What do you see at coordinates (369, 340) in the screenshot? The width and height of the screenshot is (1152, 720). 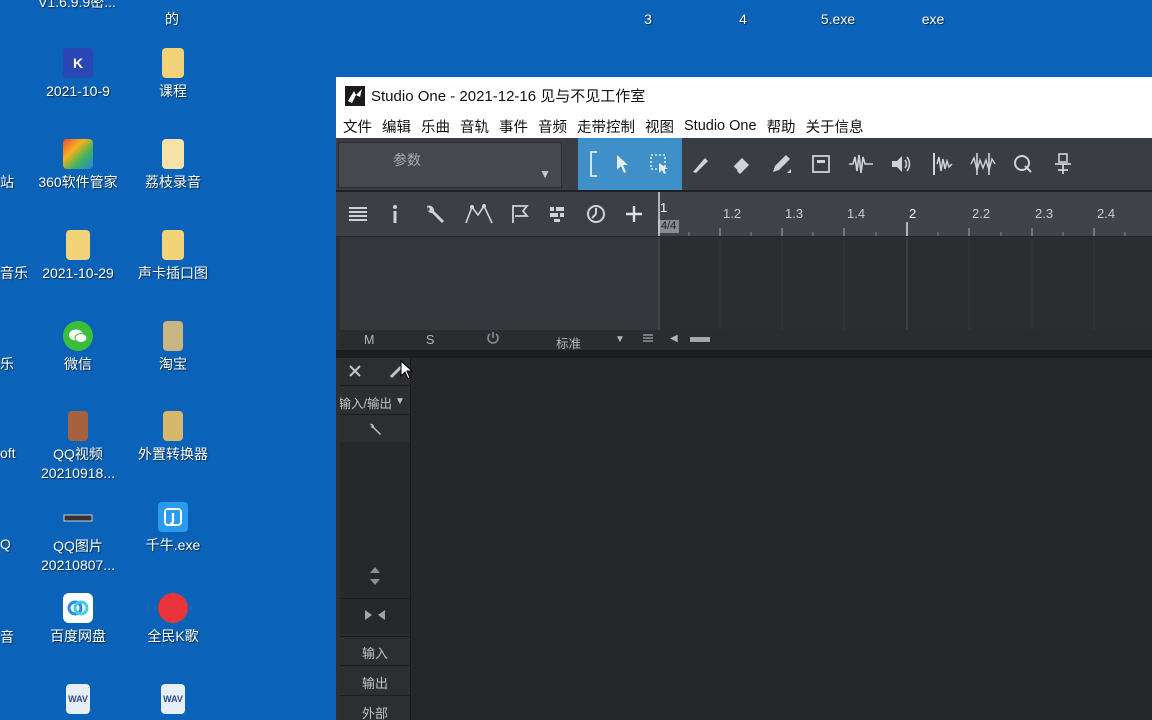 I see `mute-all-button: M` at bounding box center [369, 340].